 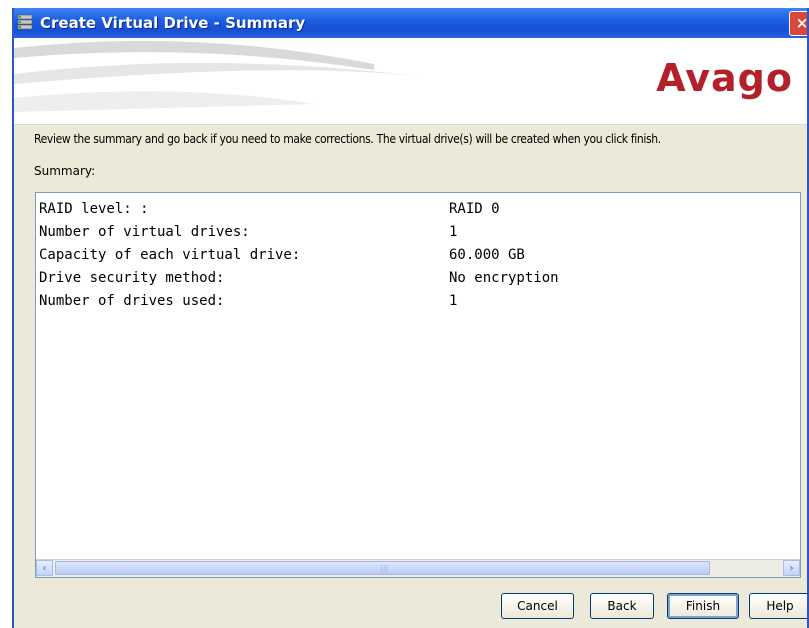 What do you see at coordinates (410, 608) in the screenshot?
I see `button-bar: Cancel Back Finish Help` at bounding box center [410, 608].